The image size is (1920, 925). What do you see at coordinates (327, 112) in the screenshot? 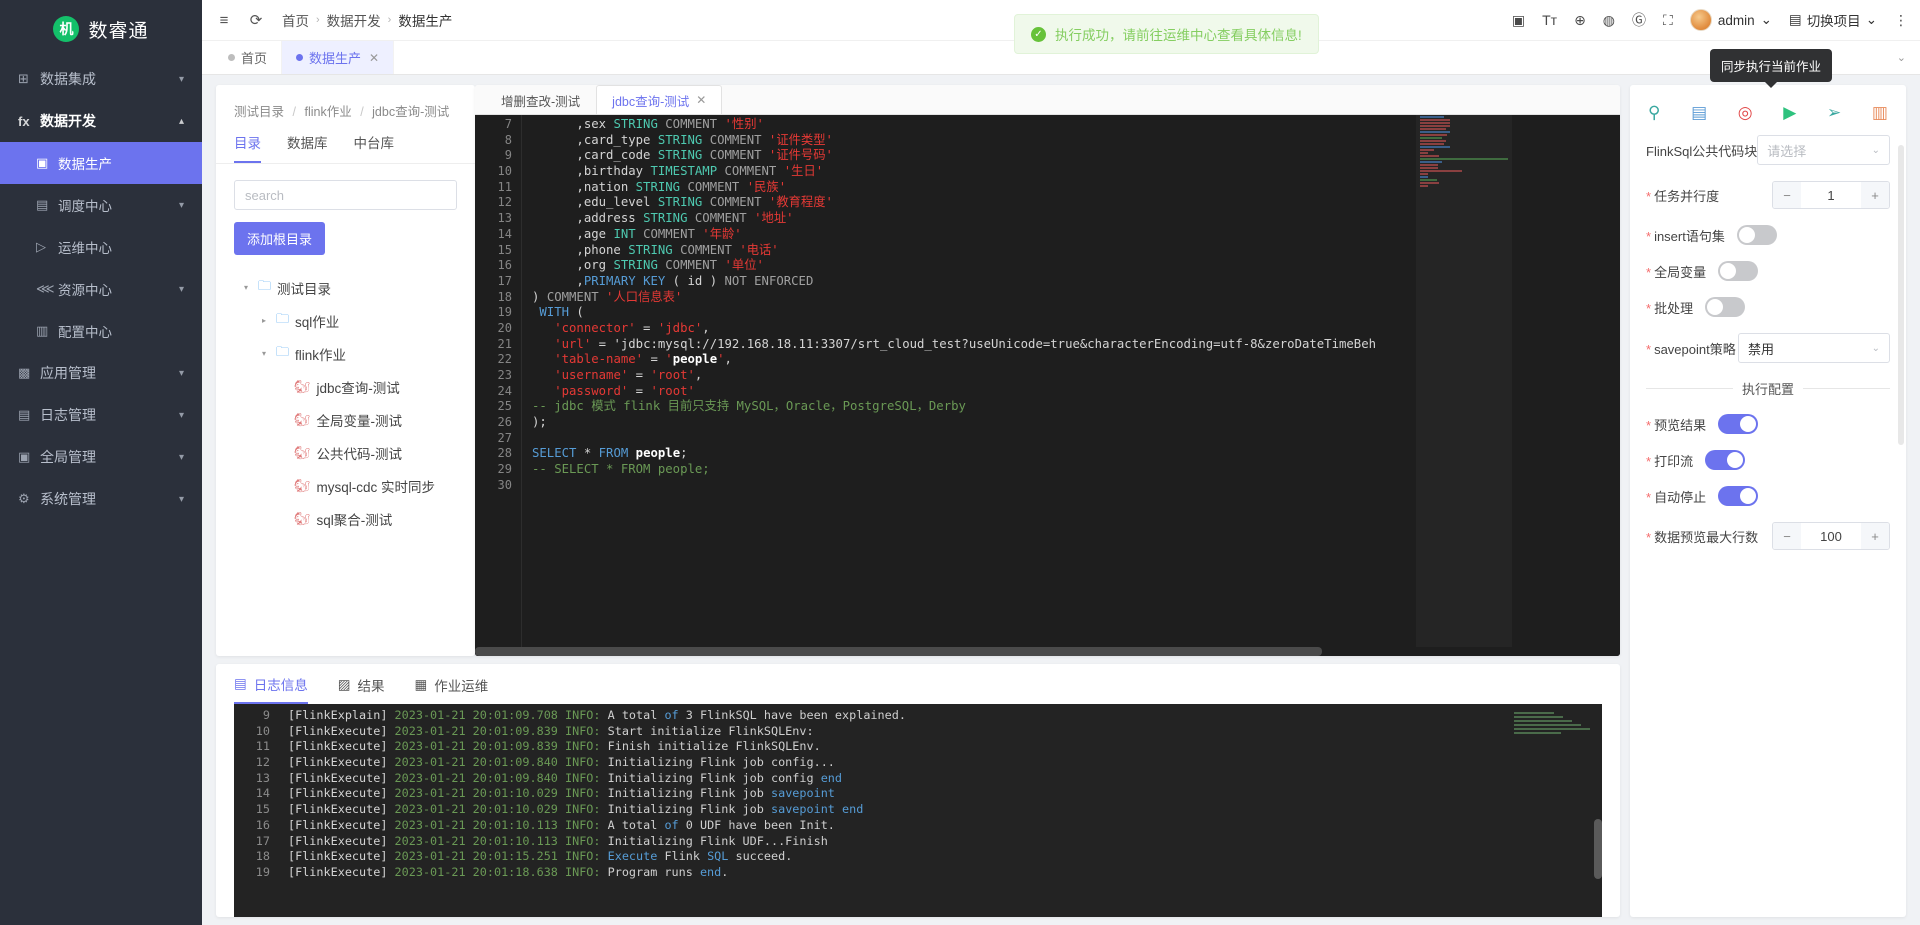
I see `catalog-breadcrumb-folder: flink作业` at bounding box center [327, 112].